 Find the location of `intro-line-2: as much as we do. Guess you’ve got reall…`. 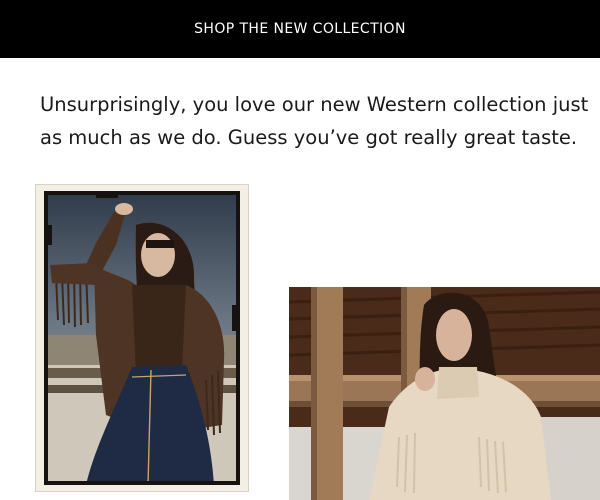

intro-line-2: as much as we do. Guess you’ve got reall… is located at coordinates (309, 137).